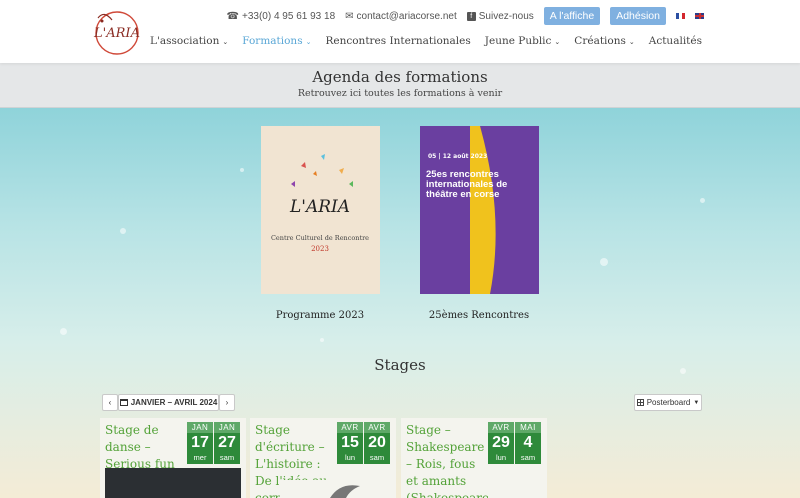 The width and height of the screenshot is (800, 498). What do you see at coordinates (400, 77) in the screenshot?
I see `page-title: Agenda des formations` at bounding box center [400, 77].